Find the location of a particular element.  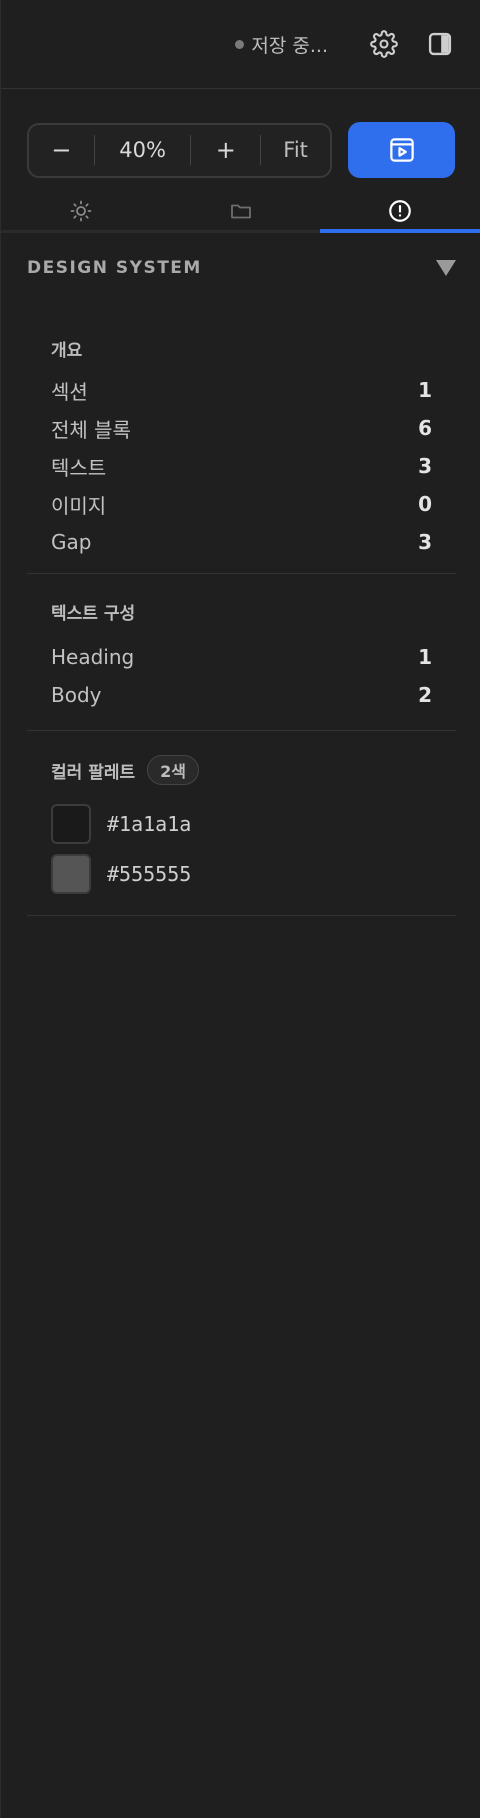

stat-row: 이미지 0 is located at coordinates (241, 504).